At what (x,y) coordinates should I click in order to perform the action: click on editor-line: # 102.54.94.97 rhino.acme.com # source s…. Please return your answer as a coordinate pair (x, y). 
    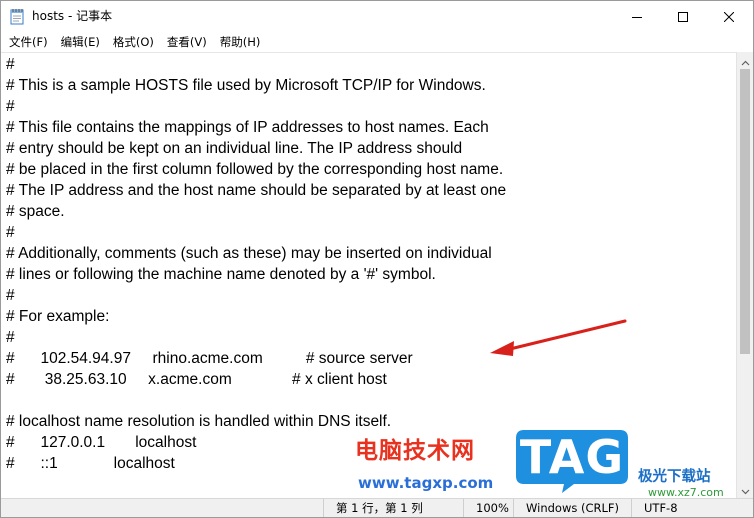
    Looking at the image, I should click on (209, 358).